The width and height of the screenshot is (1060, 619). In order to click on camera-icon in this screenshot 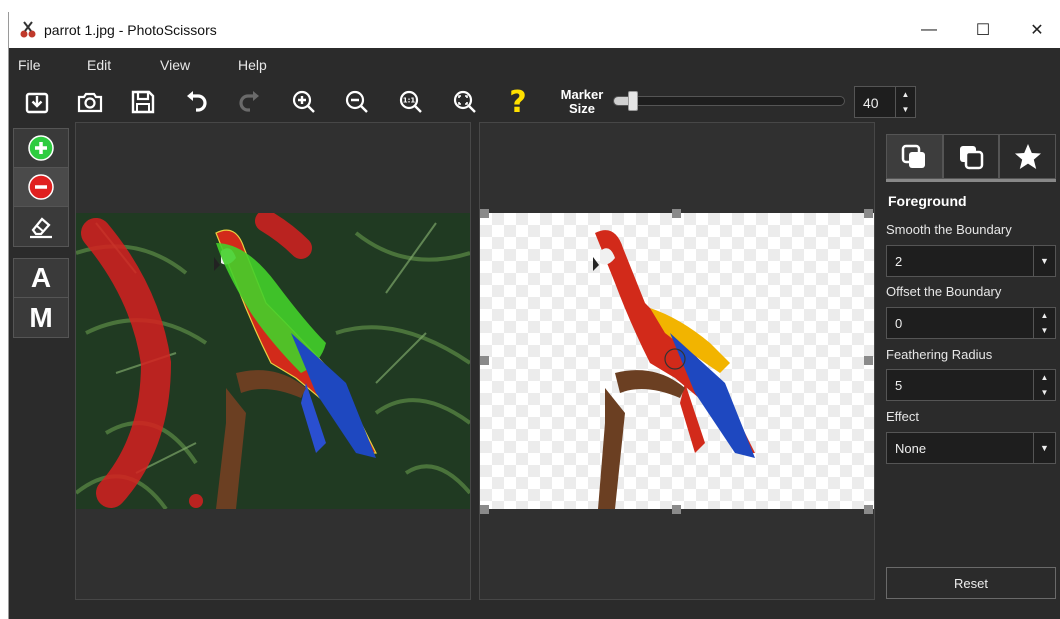, I will do `click(90, 102)`.